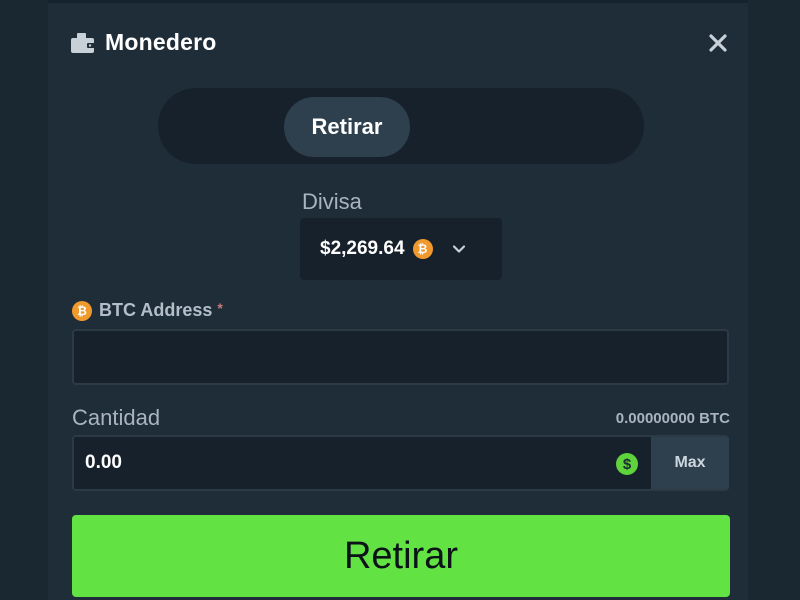  Describe the element at coordinates (24, 300) in the screenshot. I see `backdrop-left` at that location.